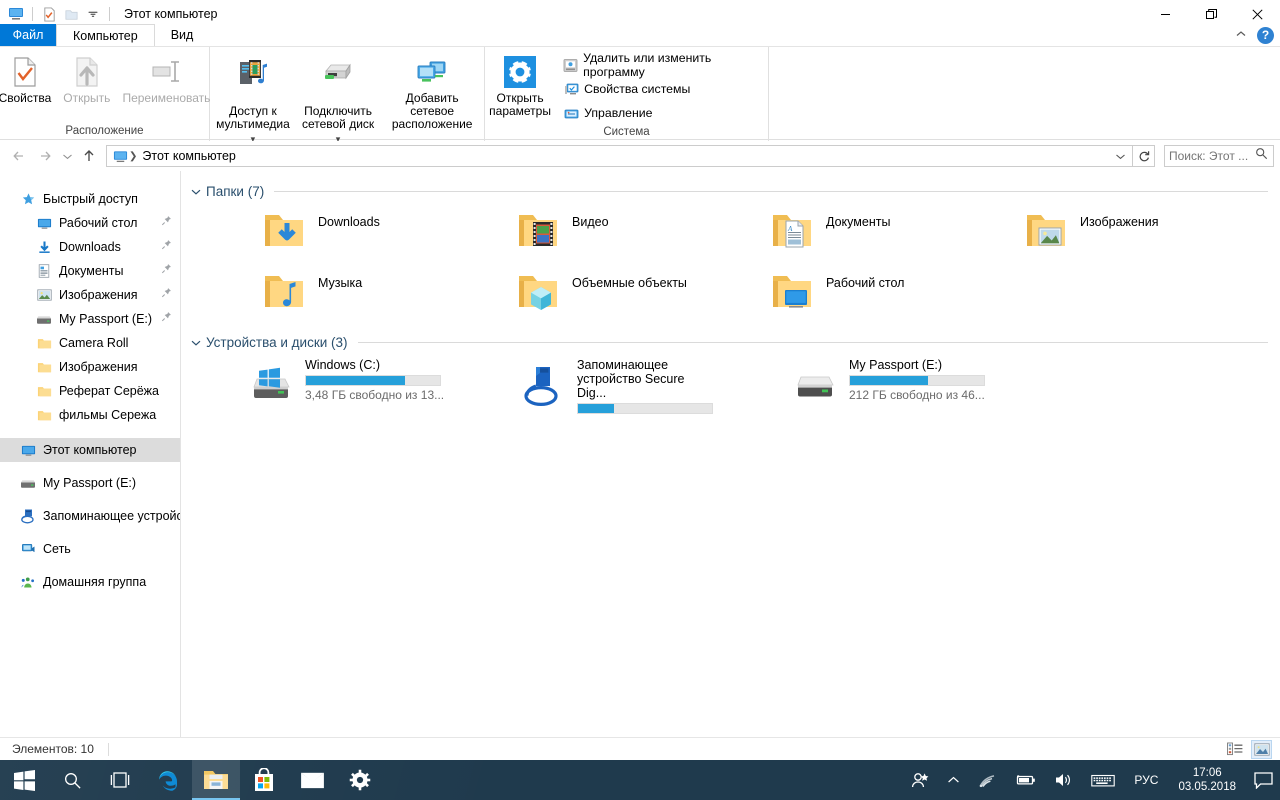 The width and height of the screenshot is (1280, 800). What do you see at coordinates (338, 98) in the screenshot?
I see `map-network-drive-button: Подключить сетевой диск ▾` at bounding box center [338, 98].